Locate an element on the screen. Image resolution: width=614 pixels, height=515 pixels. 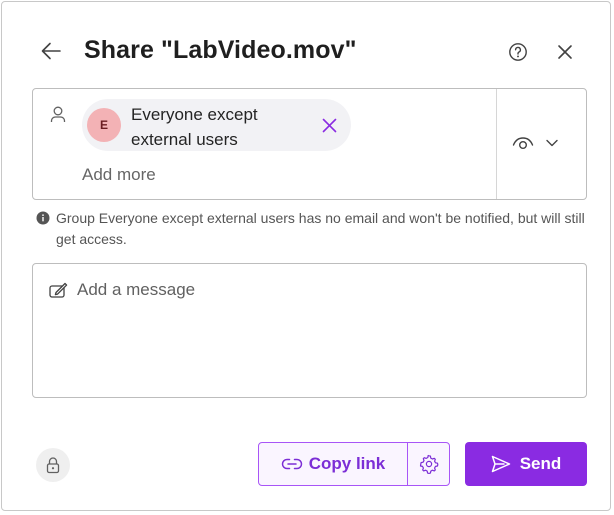
person-icon is located at coordinates (58, 114).